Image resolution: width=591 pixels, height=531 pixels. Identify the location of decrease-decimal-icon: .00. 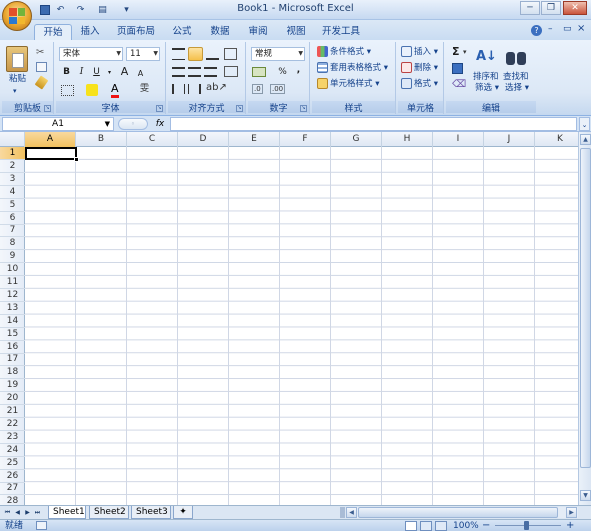
(278, 89).